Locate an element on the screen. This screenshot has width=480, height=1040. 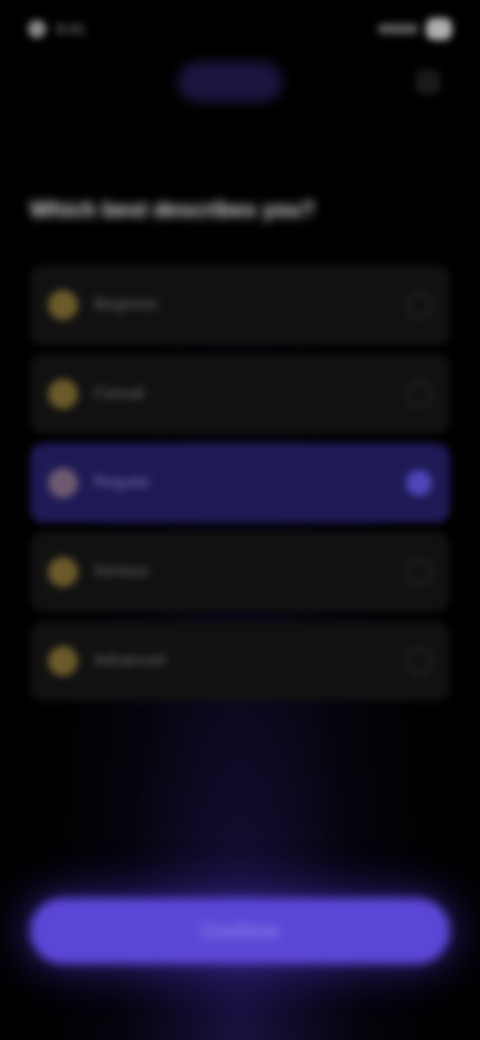
status-right is located at coordinates (415, 29).